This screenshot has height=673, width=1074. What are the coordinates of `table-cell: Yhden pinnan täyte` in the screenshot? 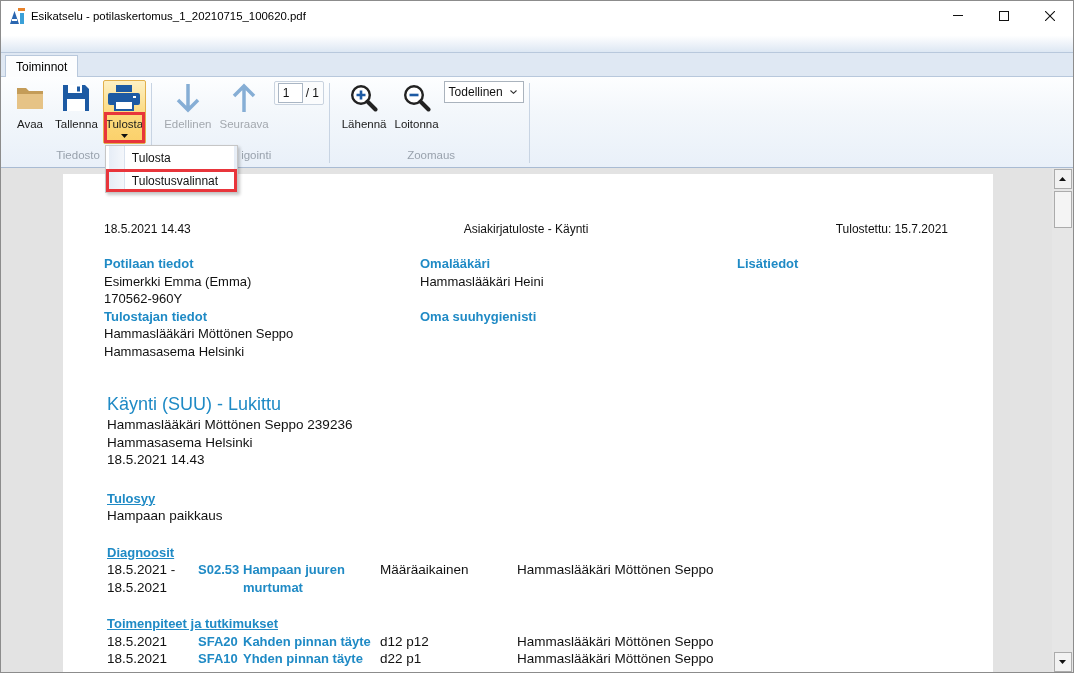 It's located at (303, 659).